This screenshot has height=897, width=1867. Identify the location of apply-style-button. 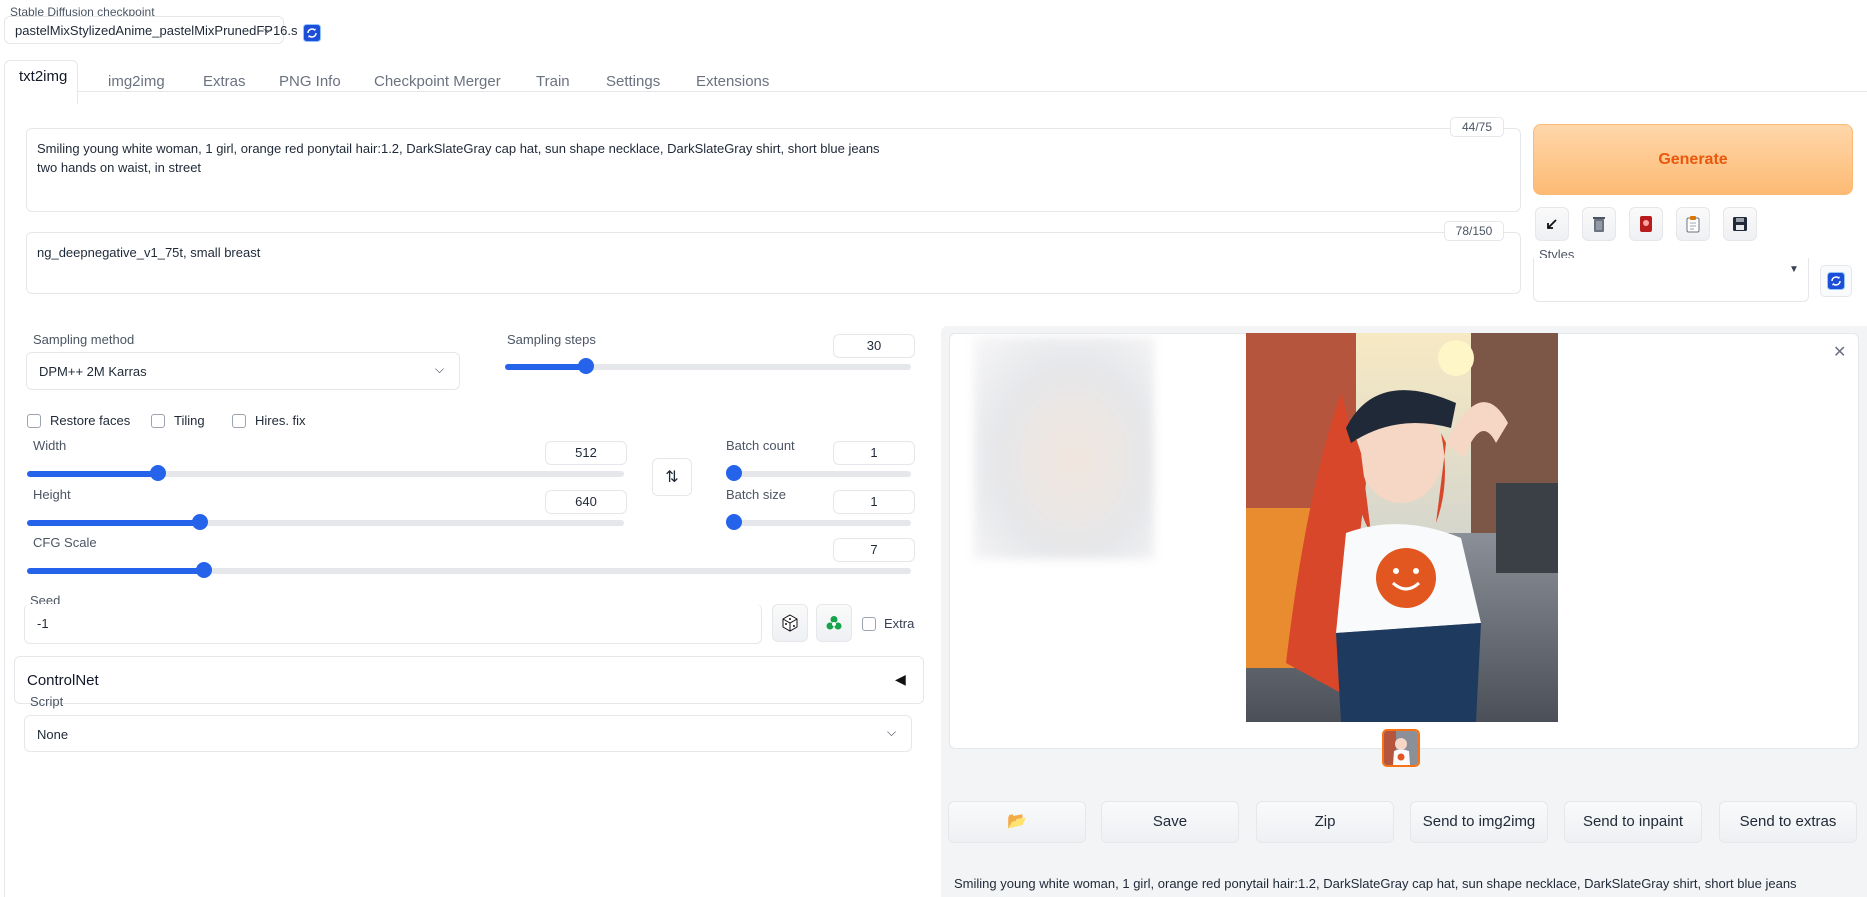
(1693, 224).